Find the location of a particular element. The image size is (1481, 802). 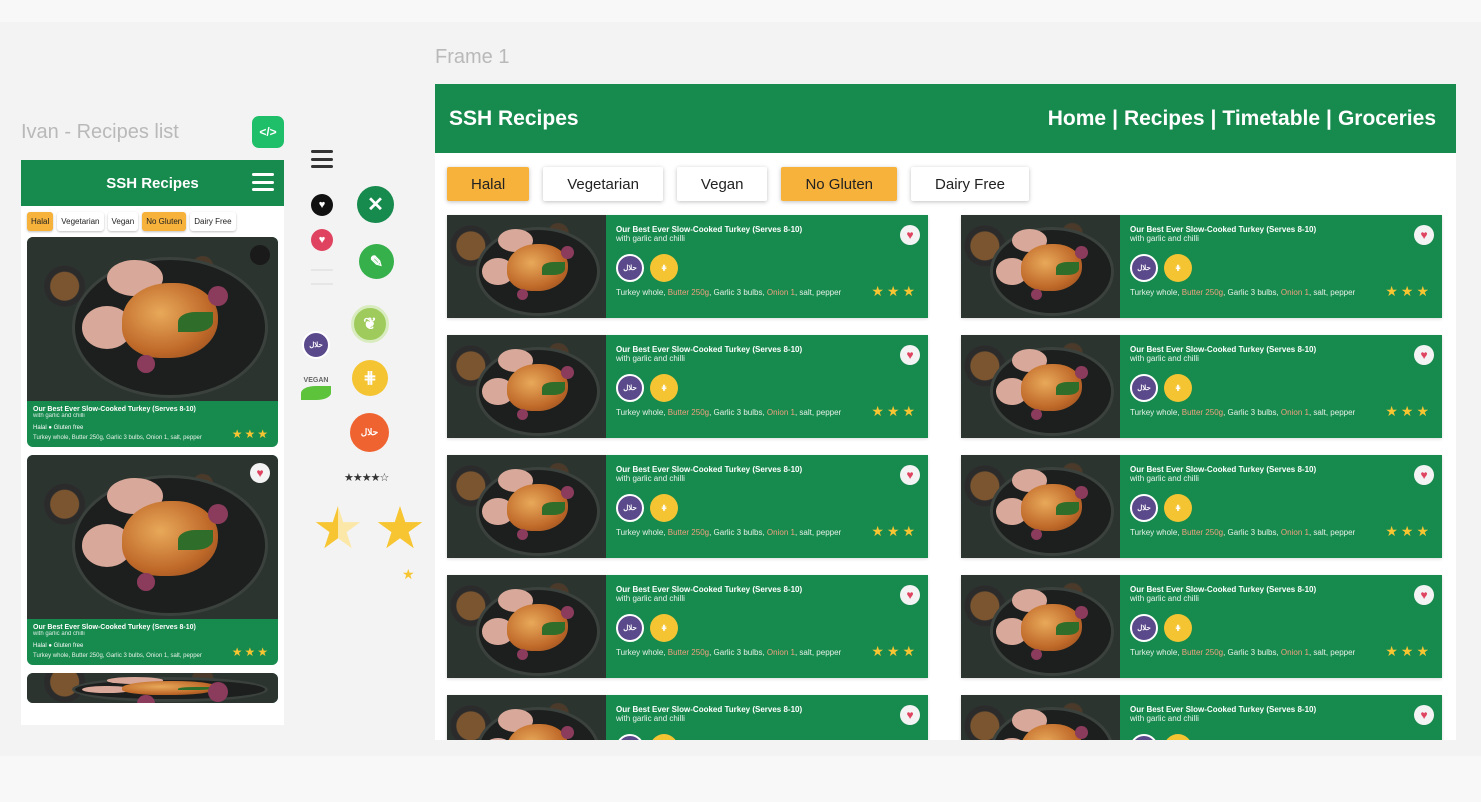

filter-chip-no-gluten: No Gluten is located at coordinates (839, 184).